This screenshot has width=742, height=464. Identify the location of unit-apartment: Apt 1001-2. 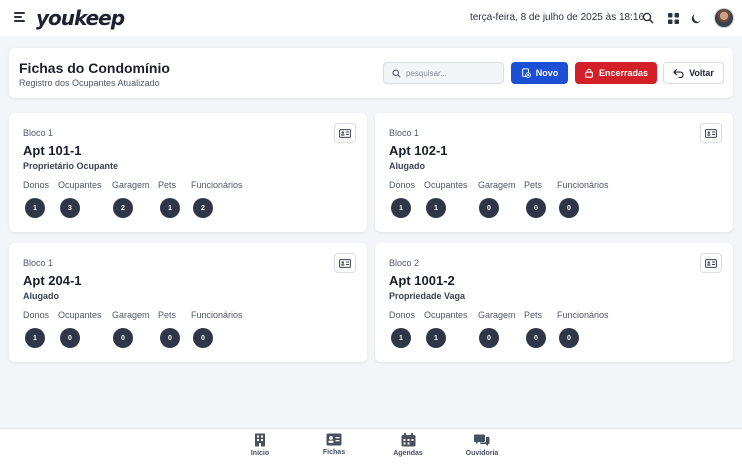
(422, 280).